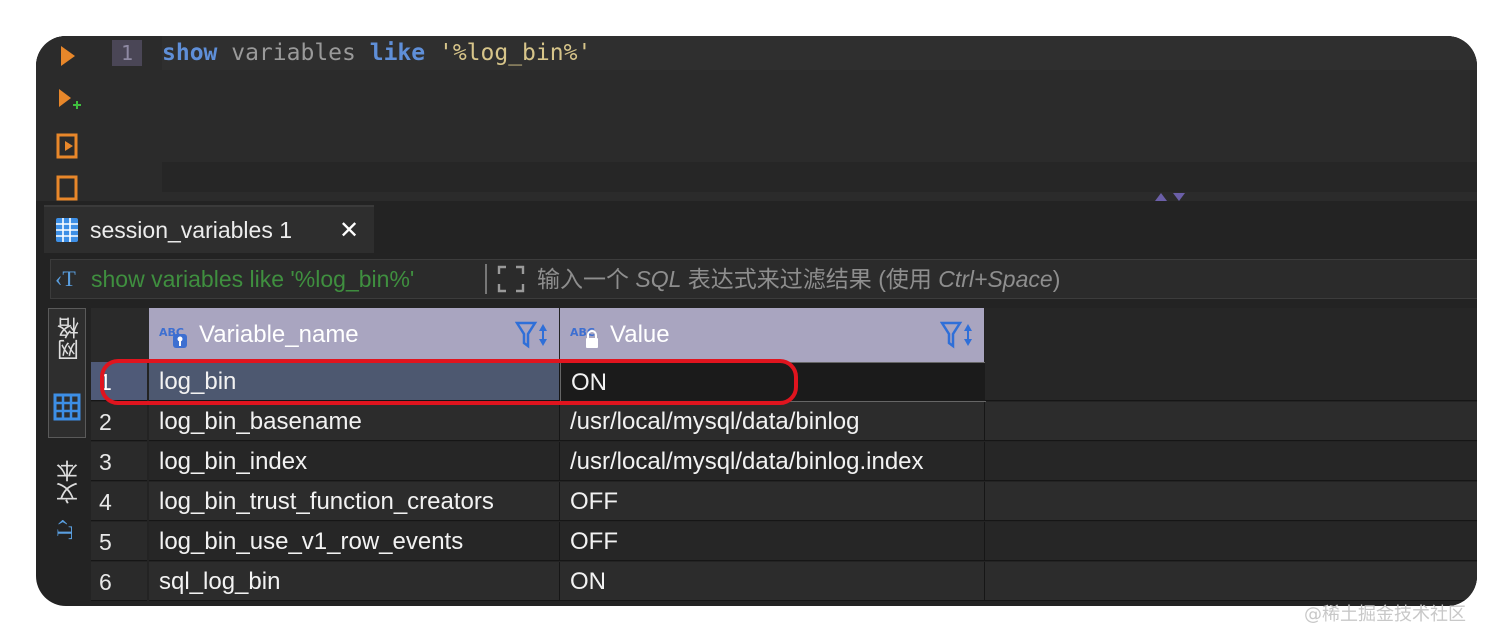  I want to click on tab-text-view: 文本 ‹T, so click(66, 521).